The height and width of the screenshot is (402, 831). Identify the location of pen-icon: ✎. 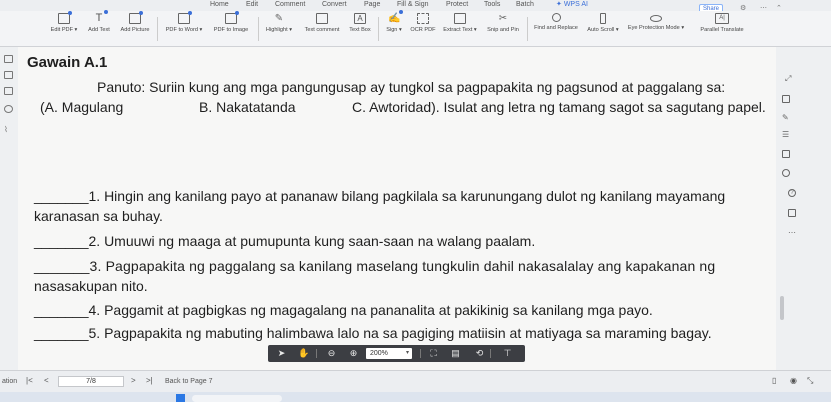
(786, 118).